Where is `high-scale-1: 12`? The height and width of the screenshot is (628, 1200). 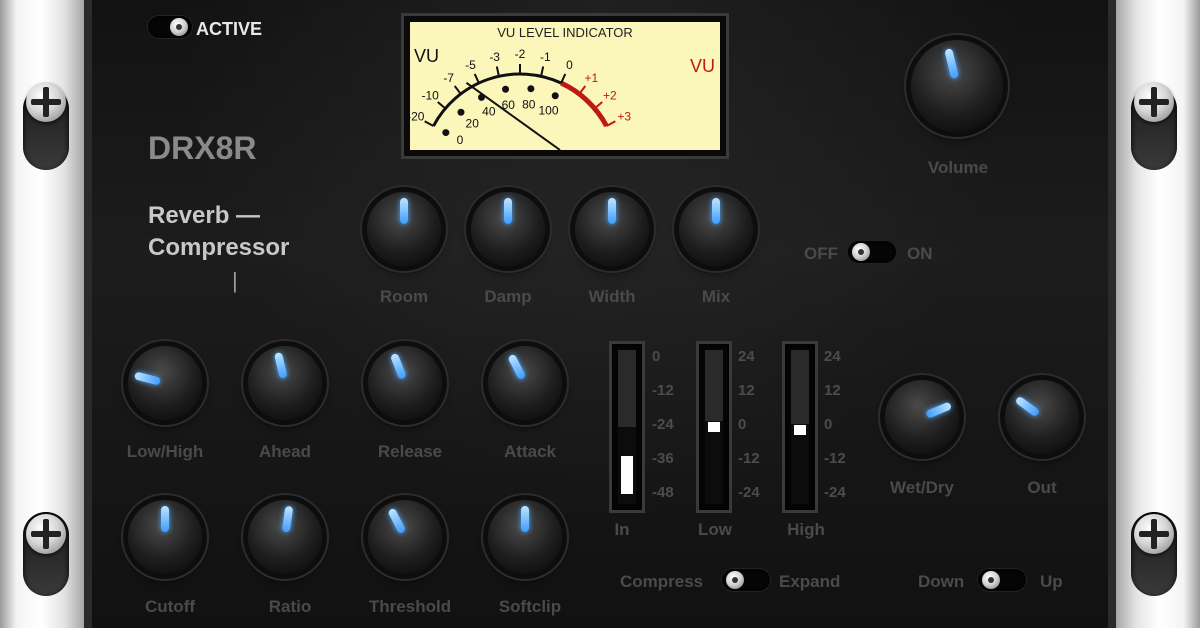
high-scale-1: 12 is located at coordinates (832, 390).